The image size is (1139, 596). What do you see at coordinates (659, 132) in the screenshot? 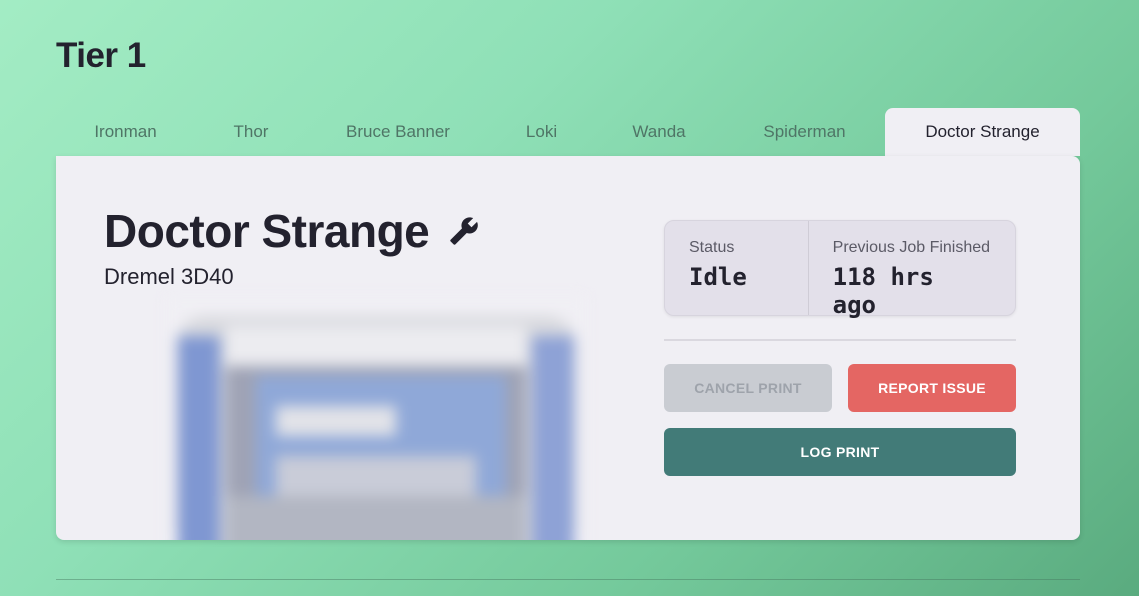
I see `tab-wanda: Wanda` at bounding box center [659, 132].